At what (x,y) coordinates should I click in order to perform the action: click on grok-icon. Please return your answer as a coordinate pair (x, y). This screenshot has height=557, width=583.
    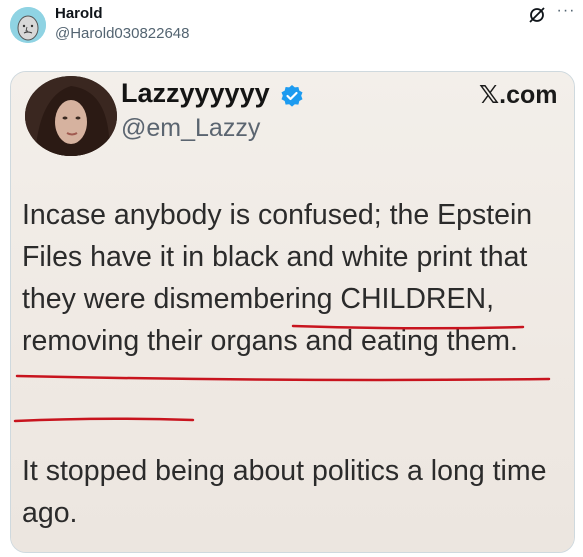
    Looking at the image, I should click on (537, 15).